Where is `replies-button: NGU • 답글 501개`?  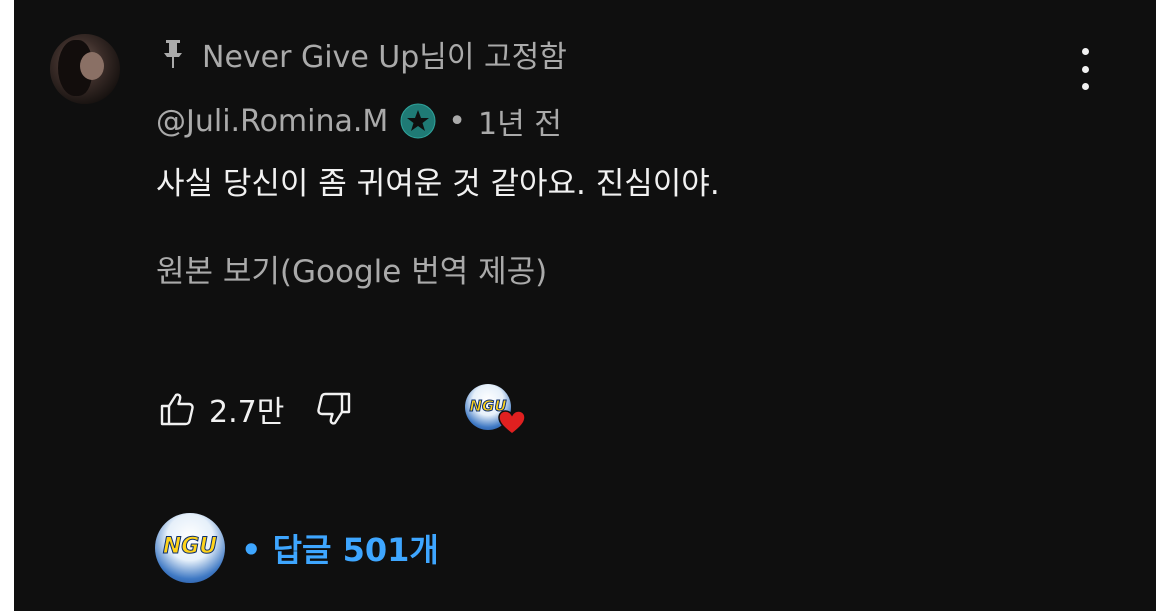 replies-button: NGU • 답글 501개 is located at coordinates (297, 548).